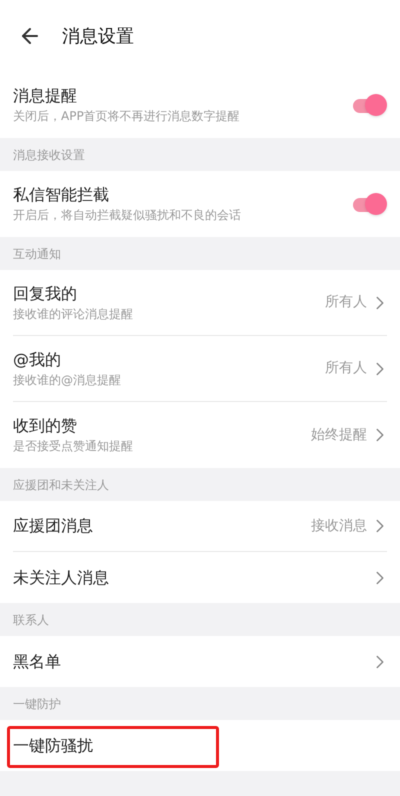 This screenshot has width=400, height=796. What do you see at coordinates (73, 446) in the screenshot?
I see `row-subtitle: 是否接受点赞通知提醒` at bounding box center [73, 446].